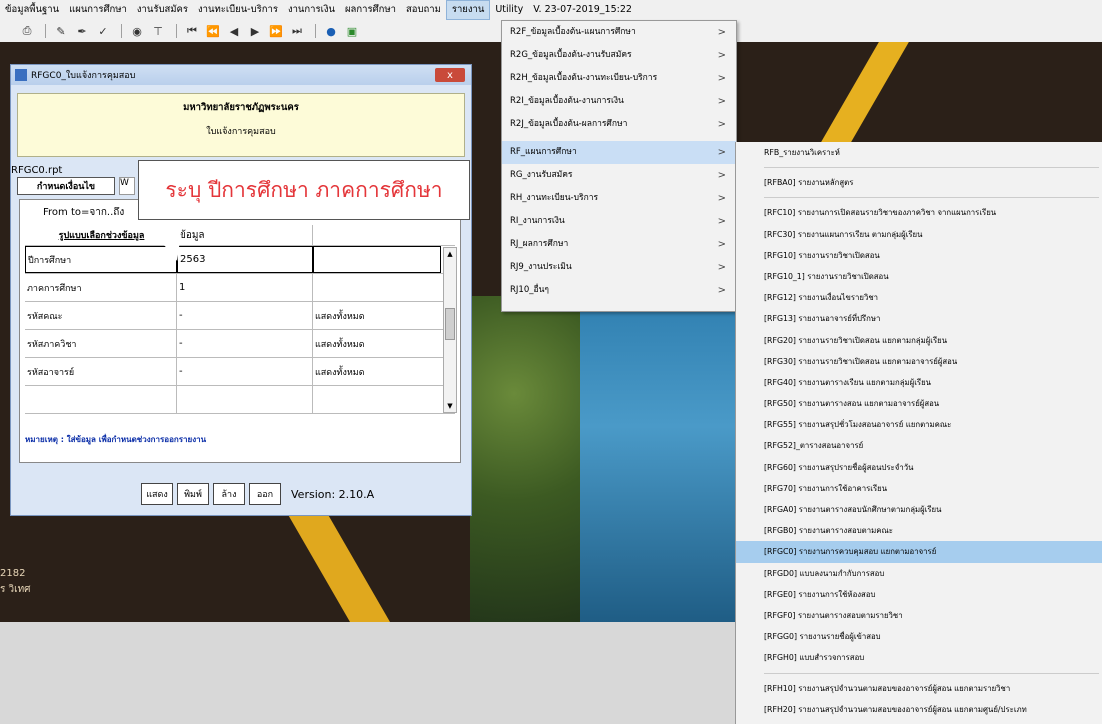  Describe the element at coordinates (240, 260) in the screenshot. I see `table-row: ปีการศึกษา 2563` at that location.